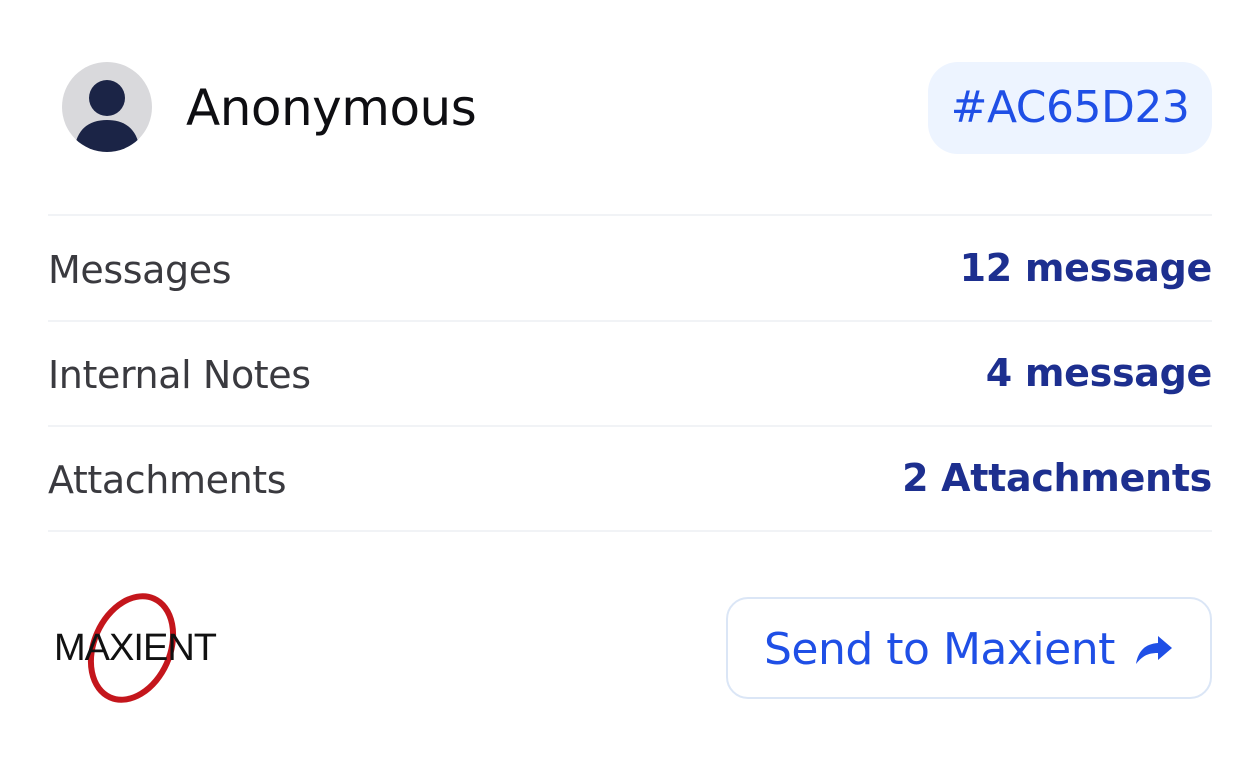  What do you see at coordinates (179, 375) in the screenshot?
I see `stat-label: Internal Notes` at bounding box center [179, 375].